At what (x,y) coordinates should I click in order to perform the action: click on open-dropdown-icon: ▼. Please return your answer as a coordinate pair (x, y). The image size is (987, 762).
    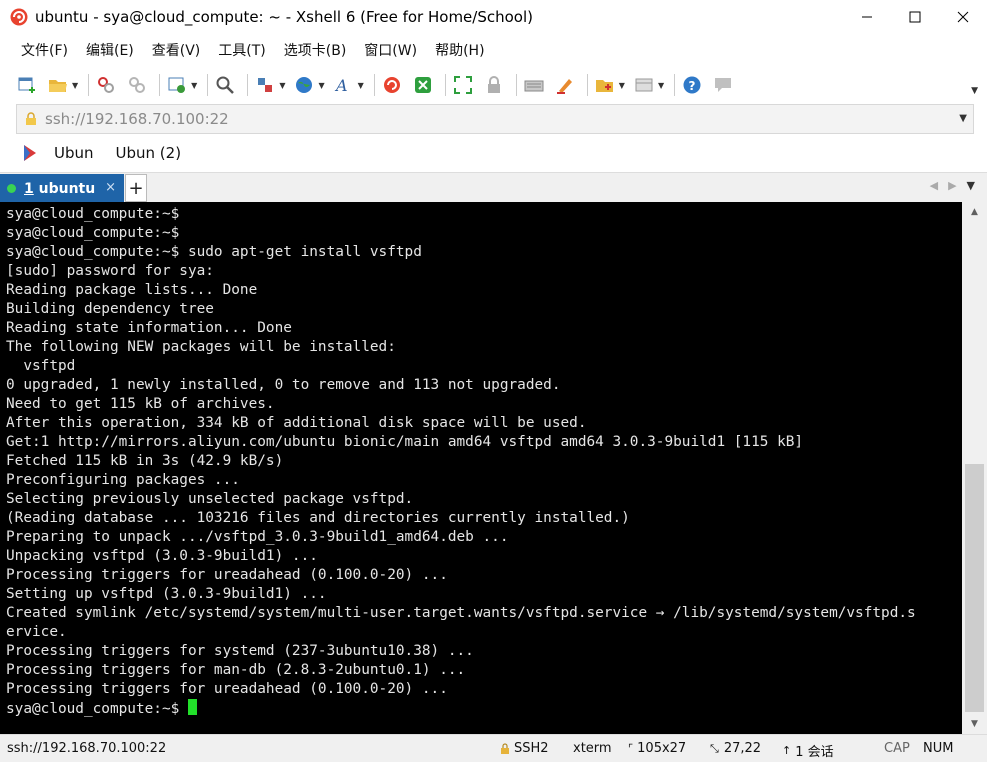
    Looking at the image, I should click on (75, 85).